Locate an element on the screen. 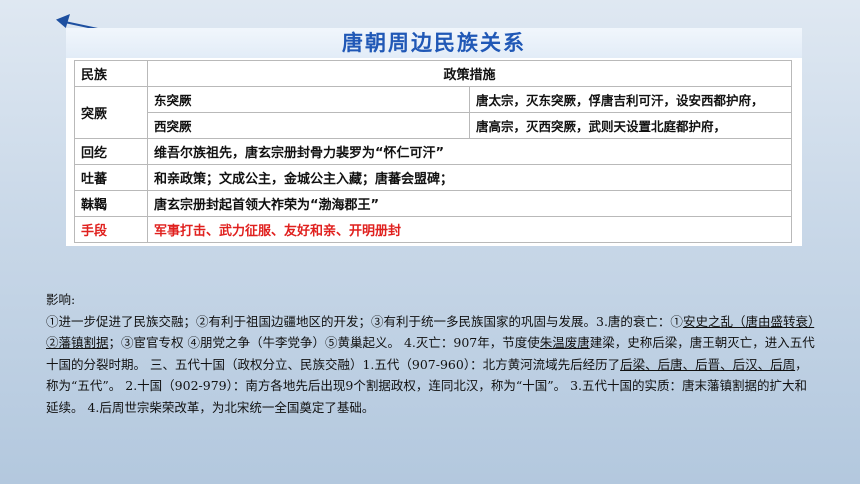 Image resolution: width=860 pixels, height=484 pixels. policy-mohe: 唐玄宗册封起首领大祚荣为“渤海郡王” is located at coordinates (469, 203).